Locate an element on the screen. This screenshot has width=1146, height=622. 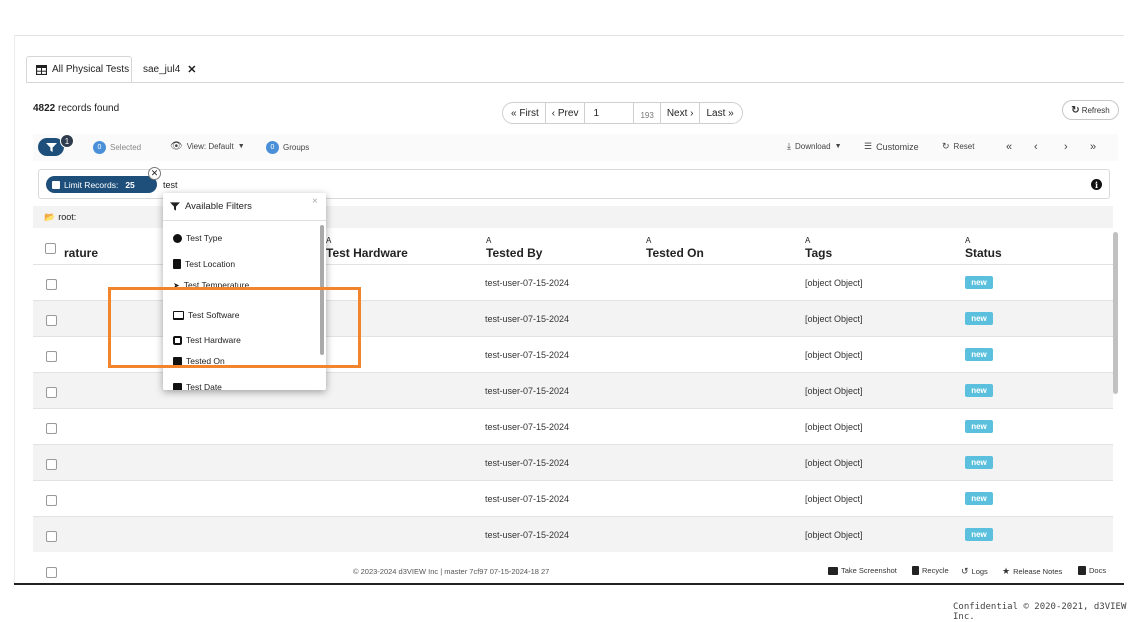
recycle-button: Recycle is located at coordinates (930, 570).